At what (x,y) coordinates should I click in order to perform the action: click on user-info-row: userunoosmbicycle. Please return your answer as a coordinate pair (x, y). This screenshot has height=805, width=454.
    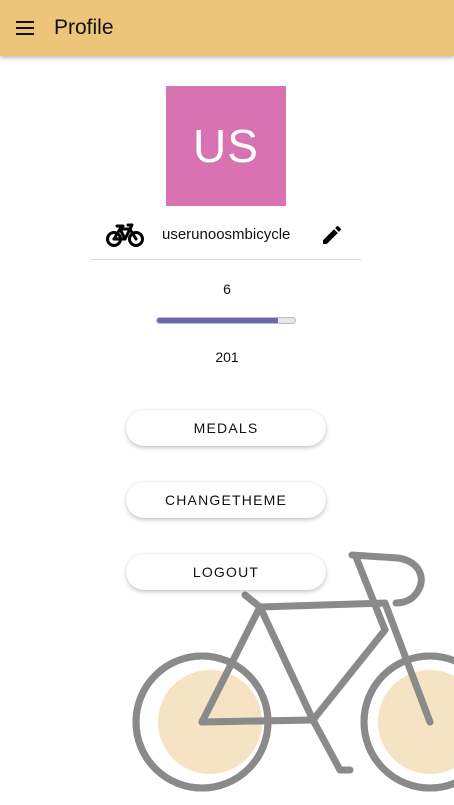
    Looking at the image, I should click on (225, 235).